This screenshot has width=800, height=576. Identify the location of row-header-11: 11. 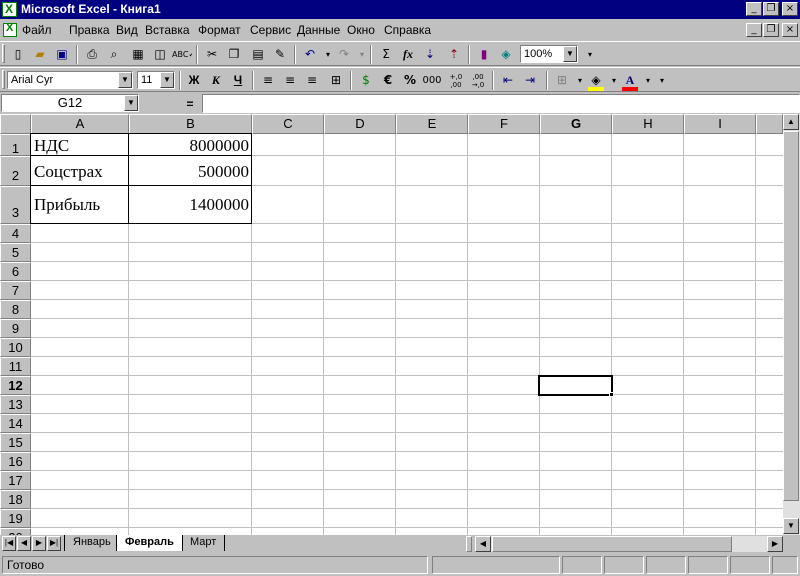
(15, 366).